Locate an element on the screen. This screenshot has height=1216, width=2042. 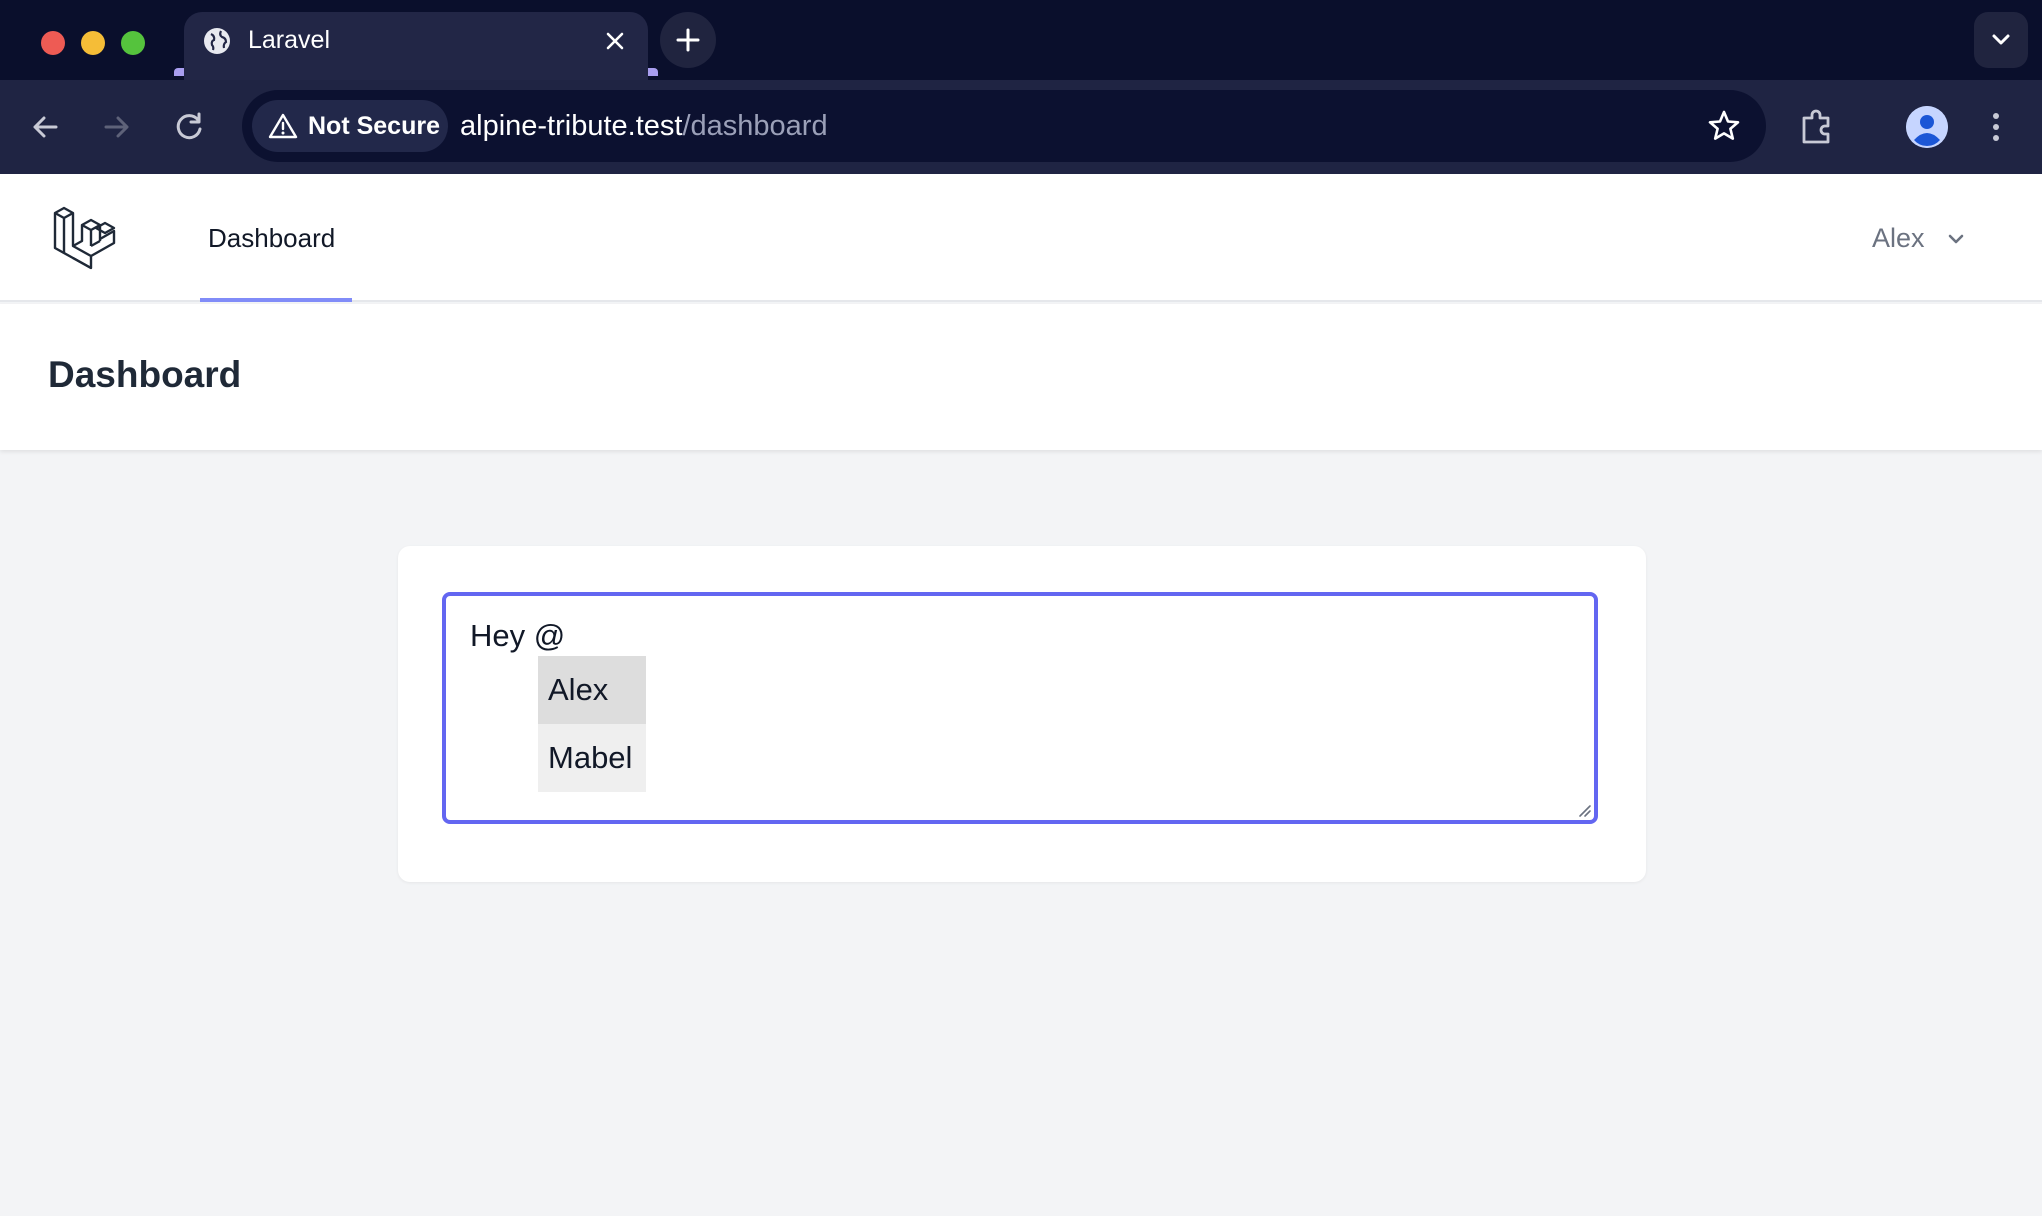
url-host: alpine-tribute.test is located at coordinates (571, 126).